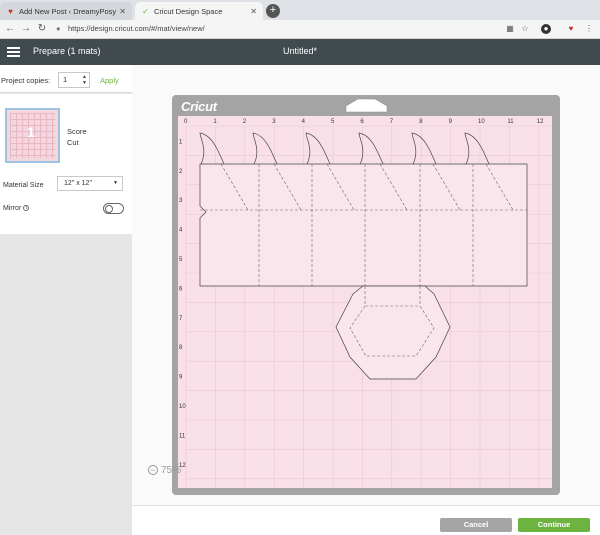 The width and height of the screenshot is (600, 535). What do you see at coordinates (26, 80) in the screenshot?
I see `project-copies-label: Project copies:` at bounding box center [26, 80].